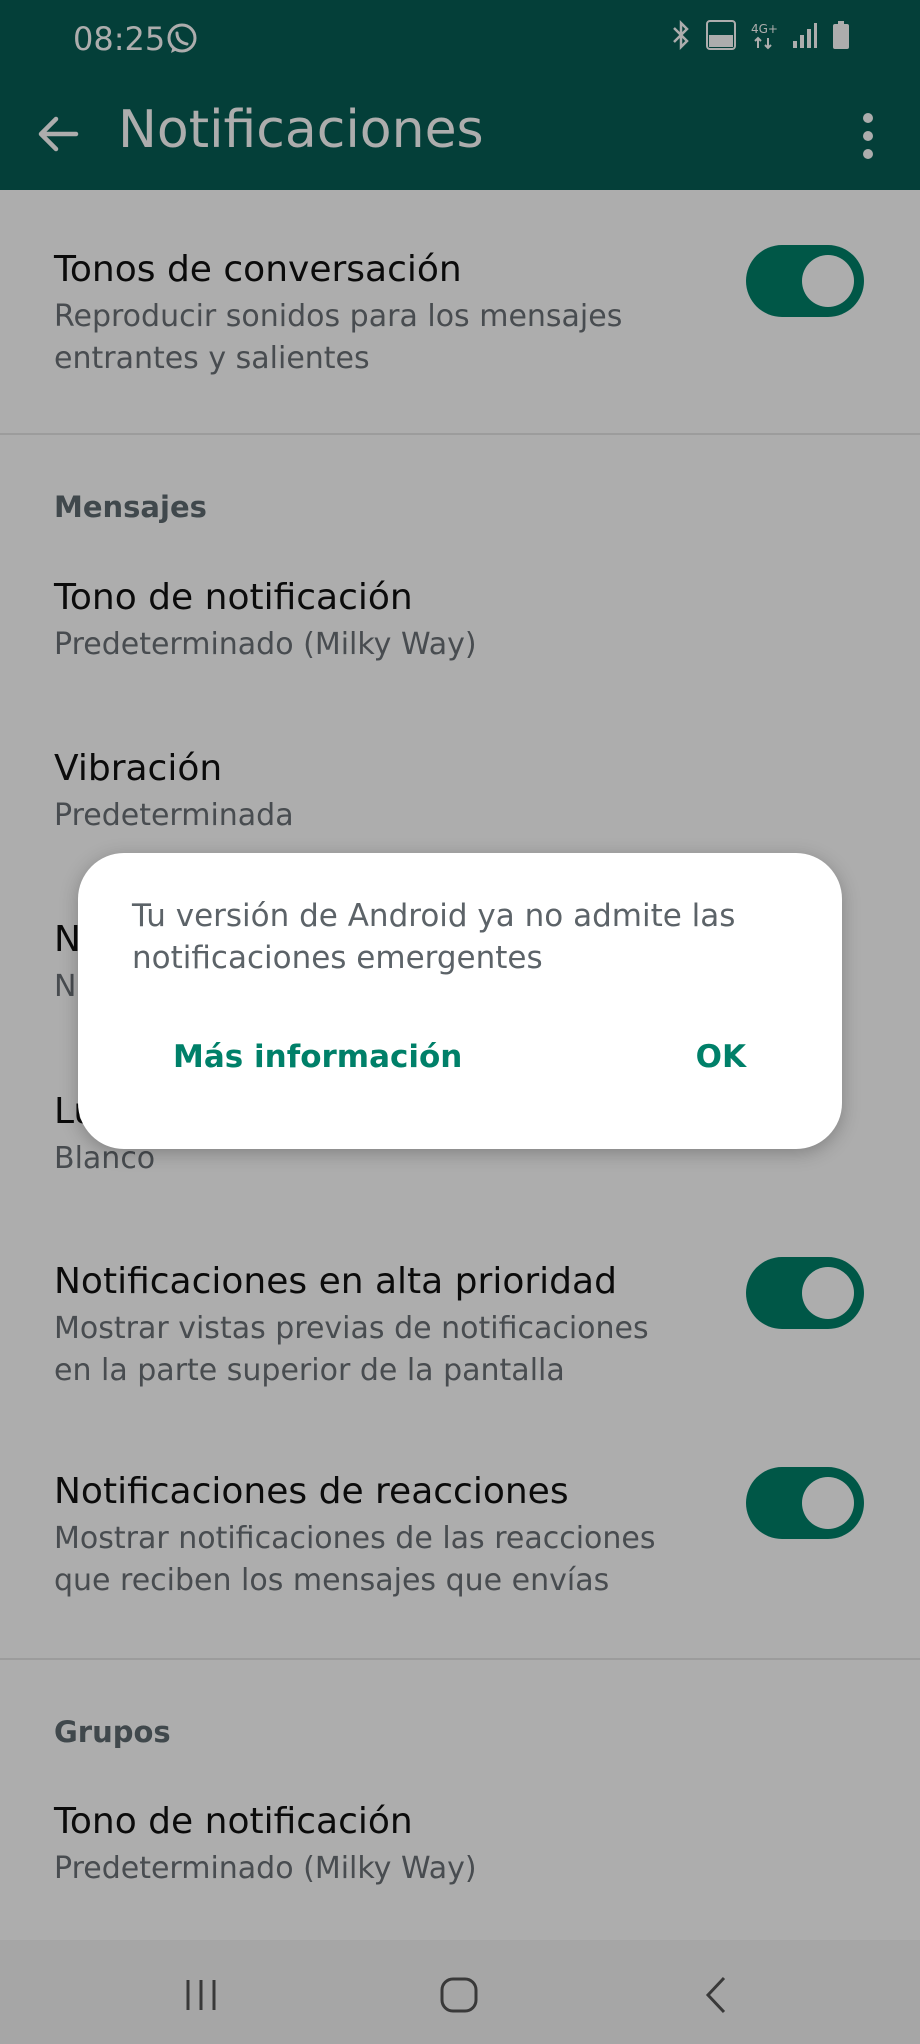 The image size is (920, 2044). Describe the element at coordinates (317, 1057) in the screenshot. I see `more-info-button: Más información` at that location.